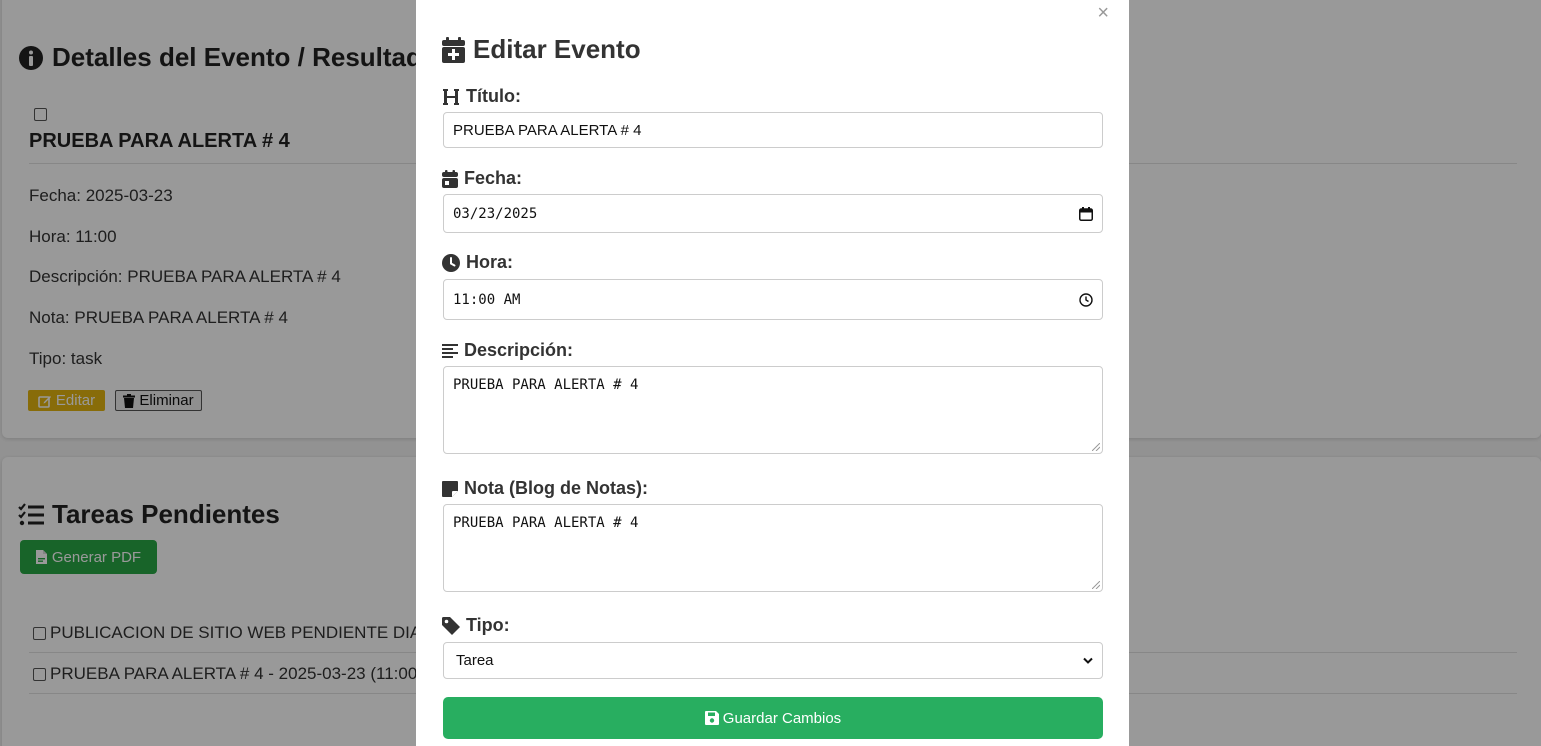 This screenshot has height=746, width=1541. Describe the element at coordinates (450, 178) in the screenshot. I see `calendar-icon` at that location.